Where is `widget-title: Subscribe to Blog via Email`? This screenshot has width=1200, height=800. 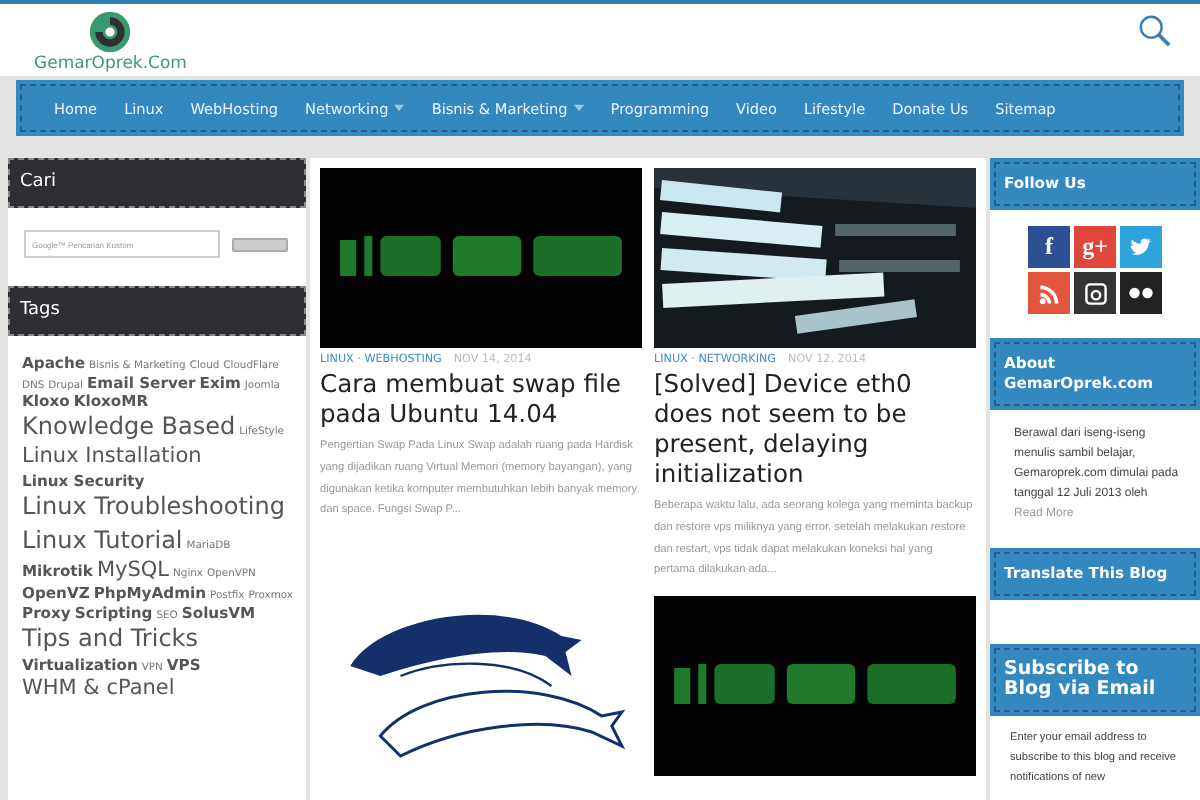
widget-title: Subscribe to Blog via Email is located at coordinates (1095, 680).